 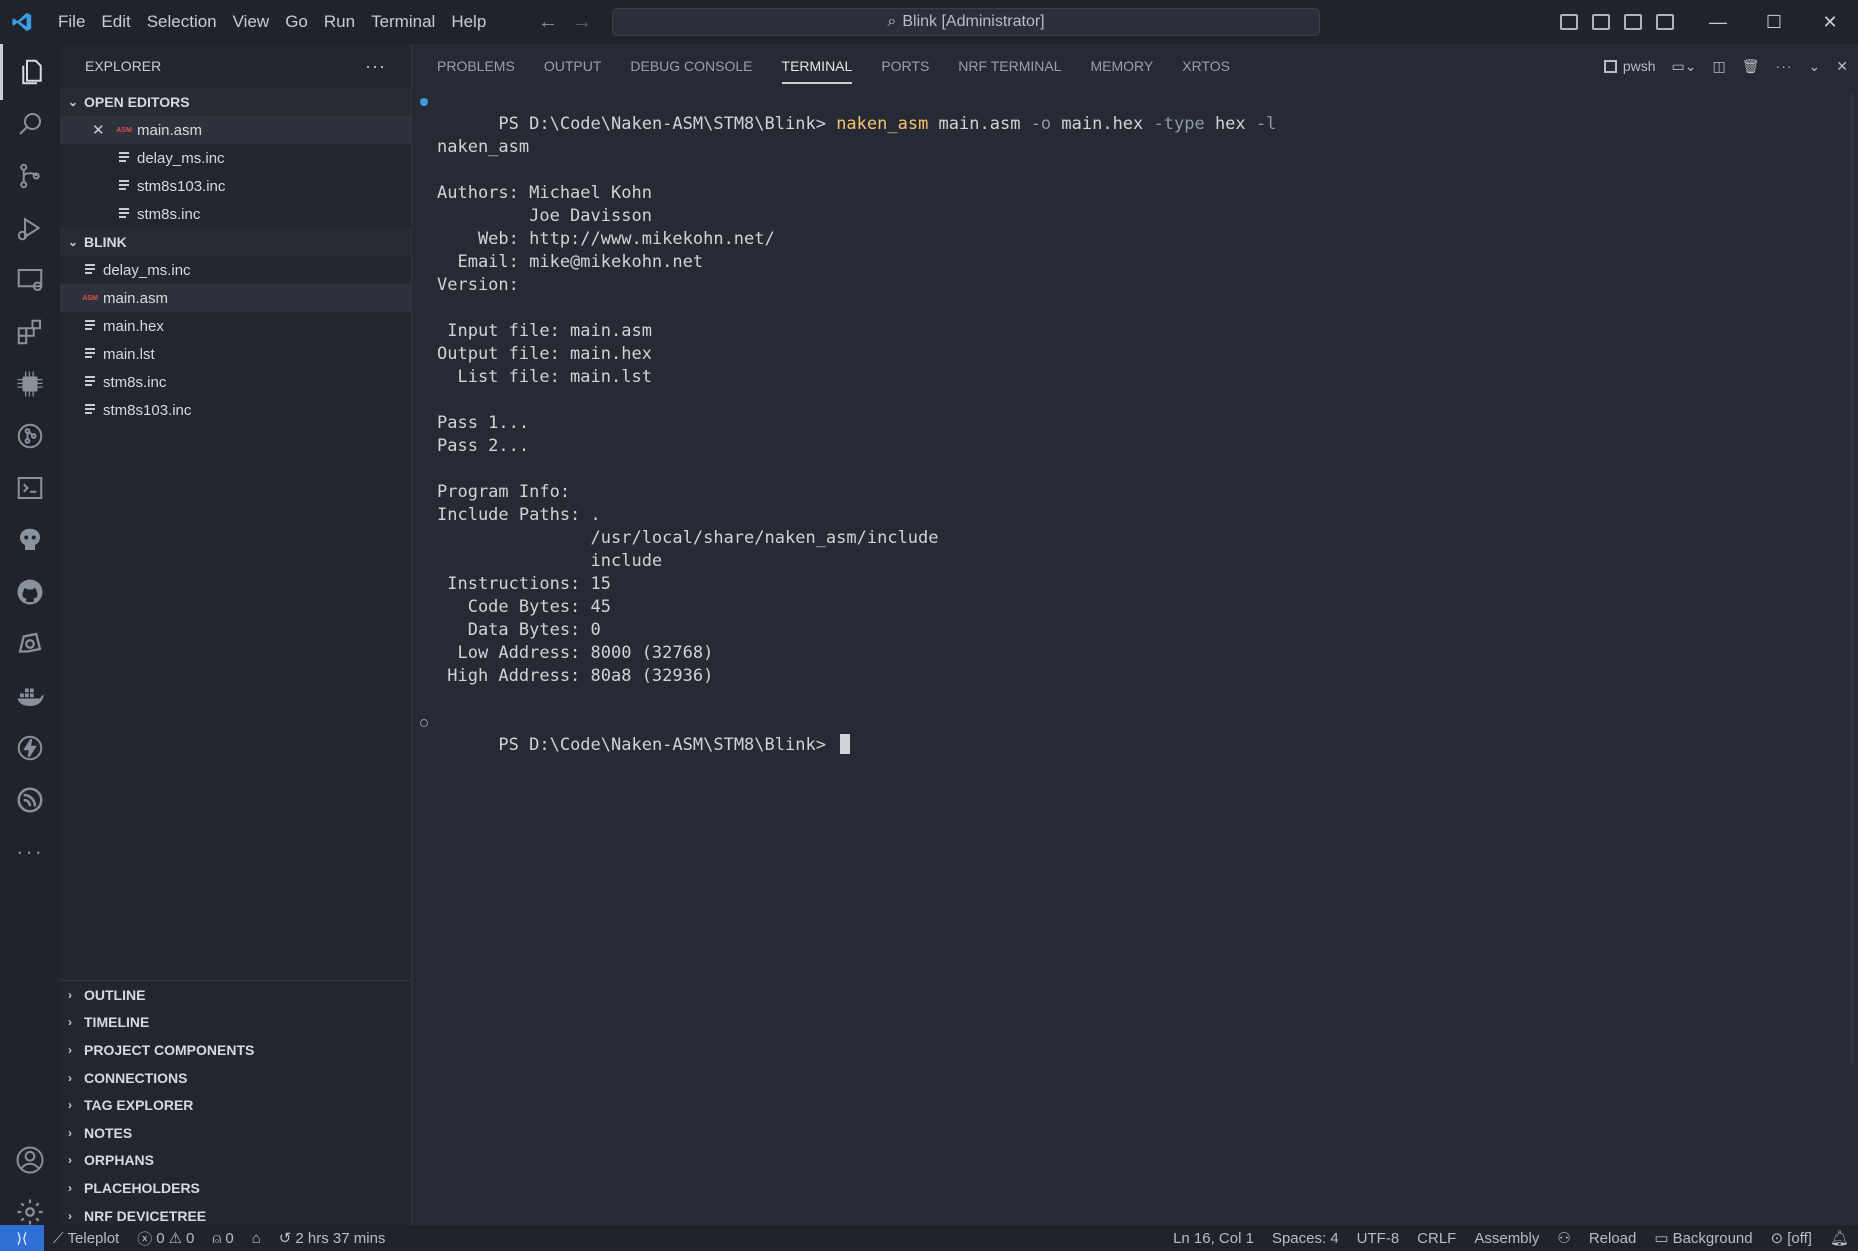 What do you see at coordinates (1436, 1238) in the screenshot?
I see `line-ending: CRLF` at bounding box center [1436, 1238].